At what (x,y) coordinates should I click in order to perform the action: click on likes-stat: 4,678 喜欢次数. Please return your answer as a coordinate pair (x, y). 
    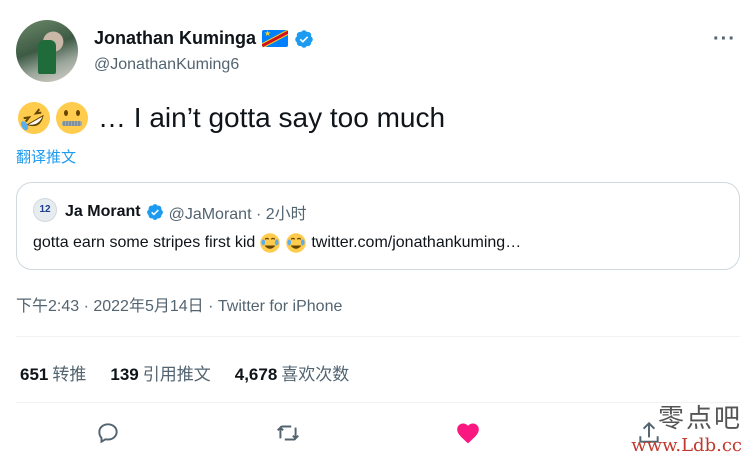
    Looking at the image, I should click on (292, 372).